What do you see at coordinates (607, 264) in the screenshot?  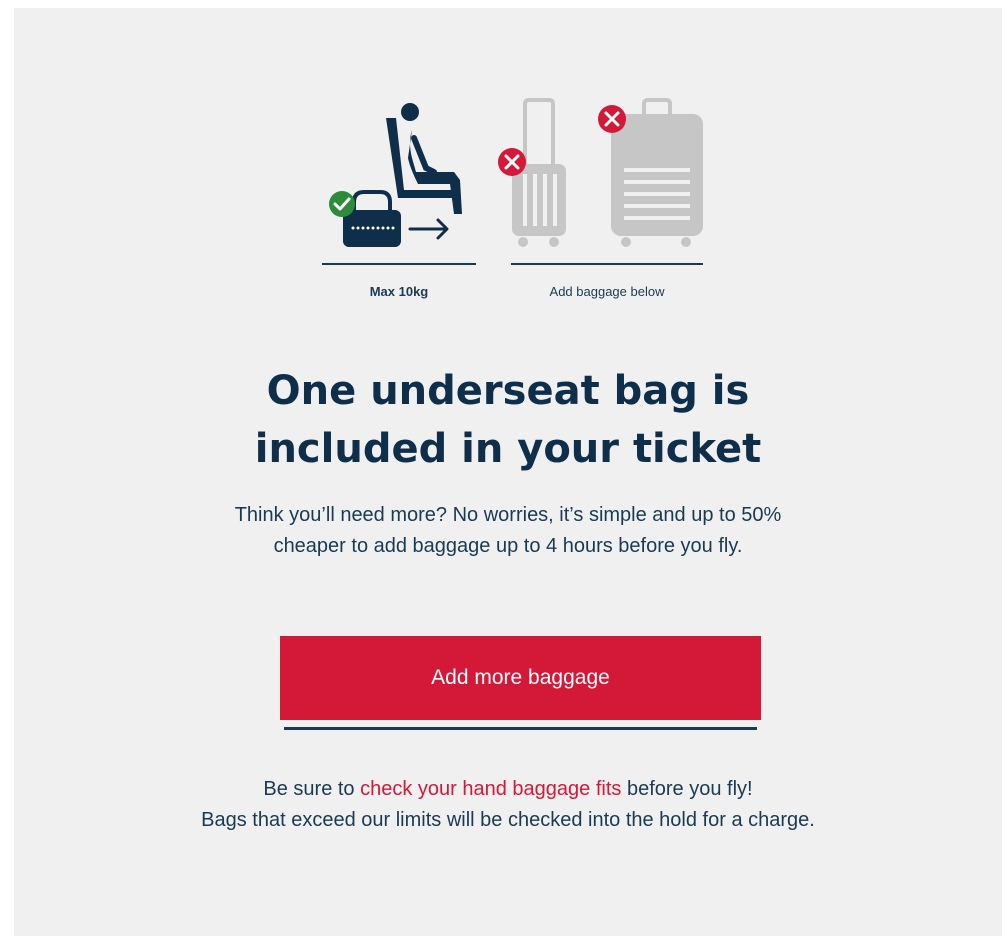 I see `extra-baggage-divider` at bounding box center [607, 264].